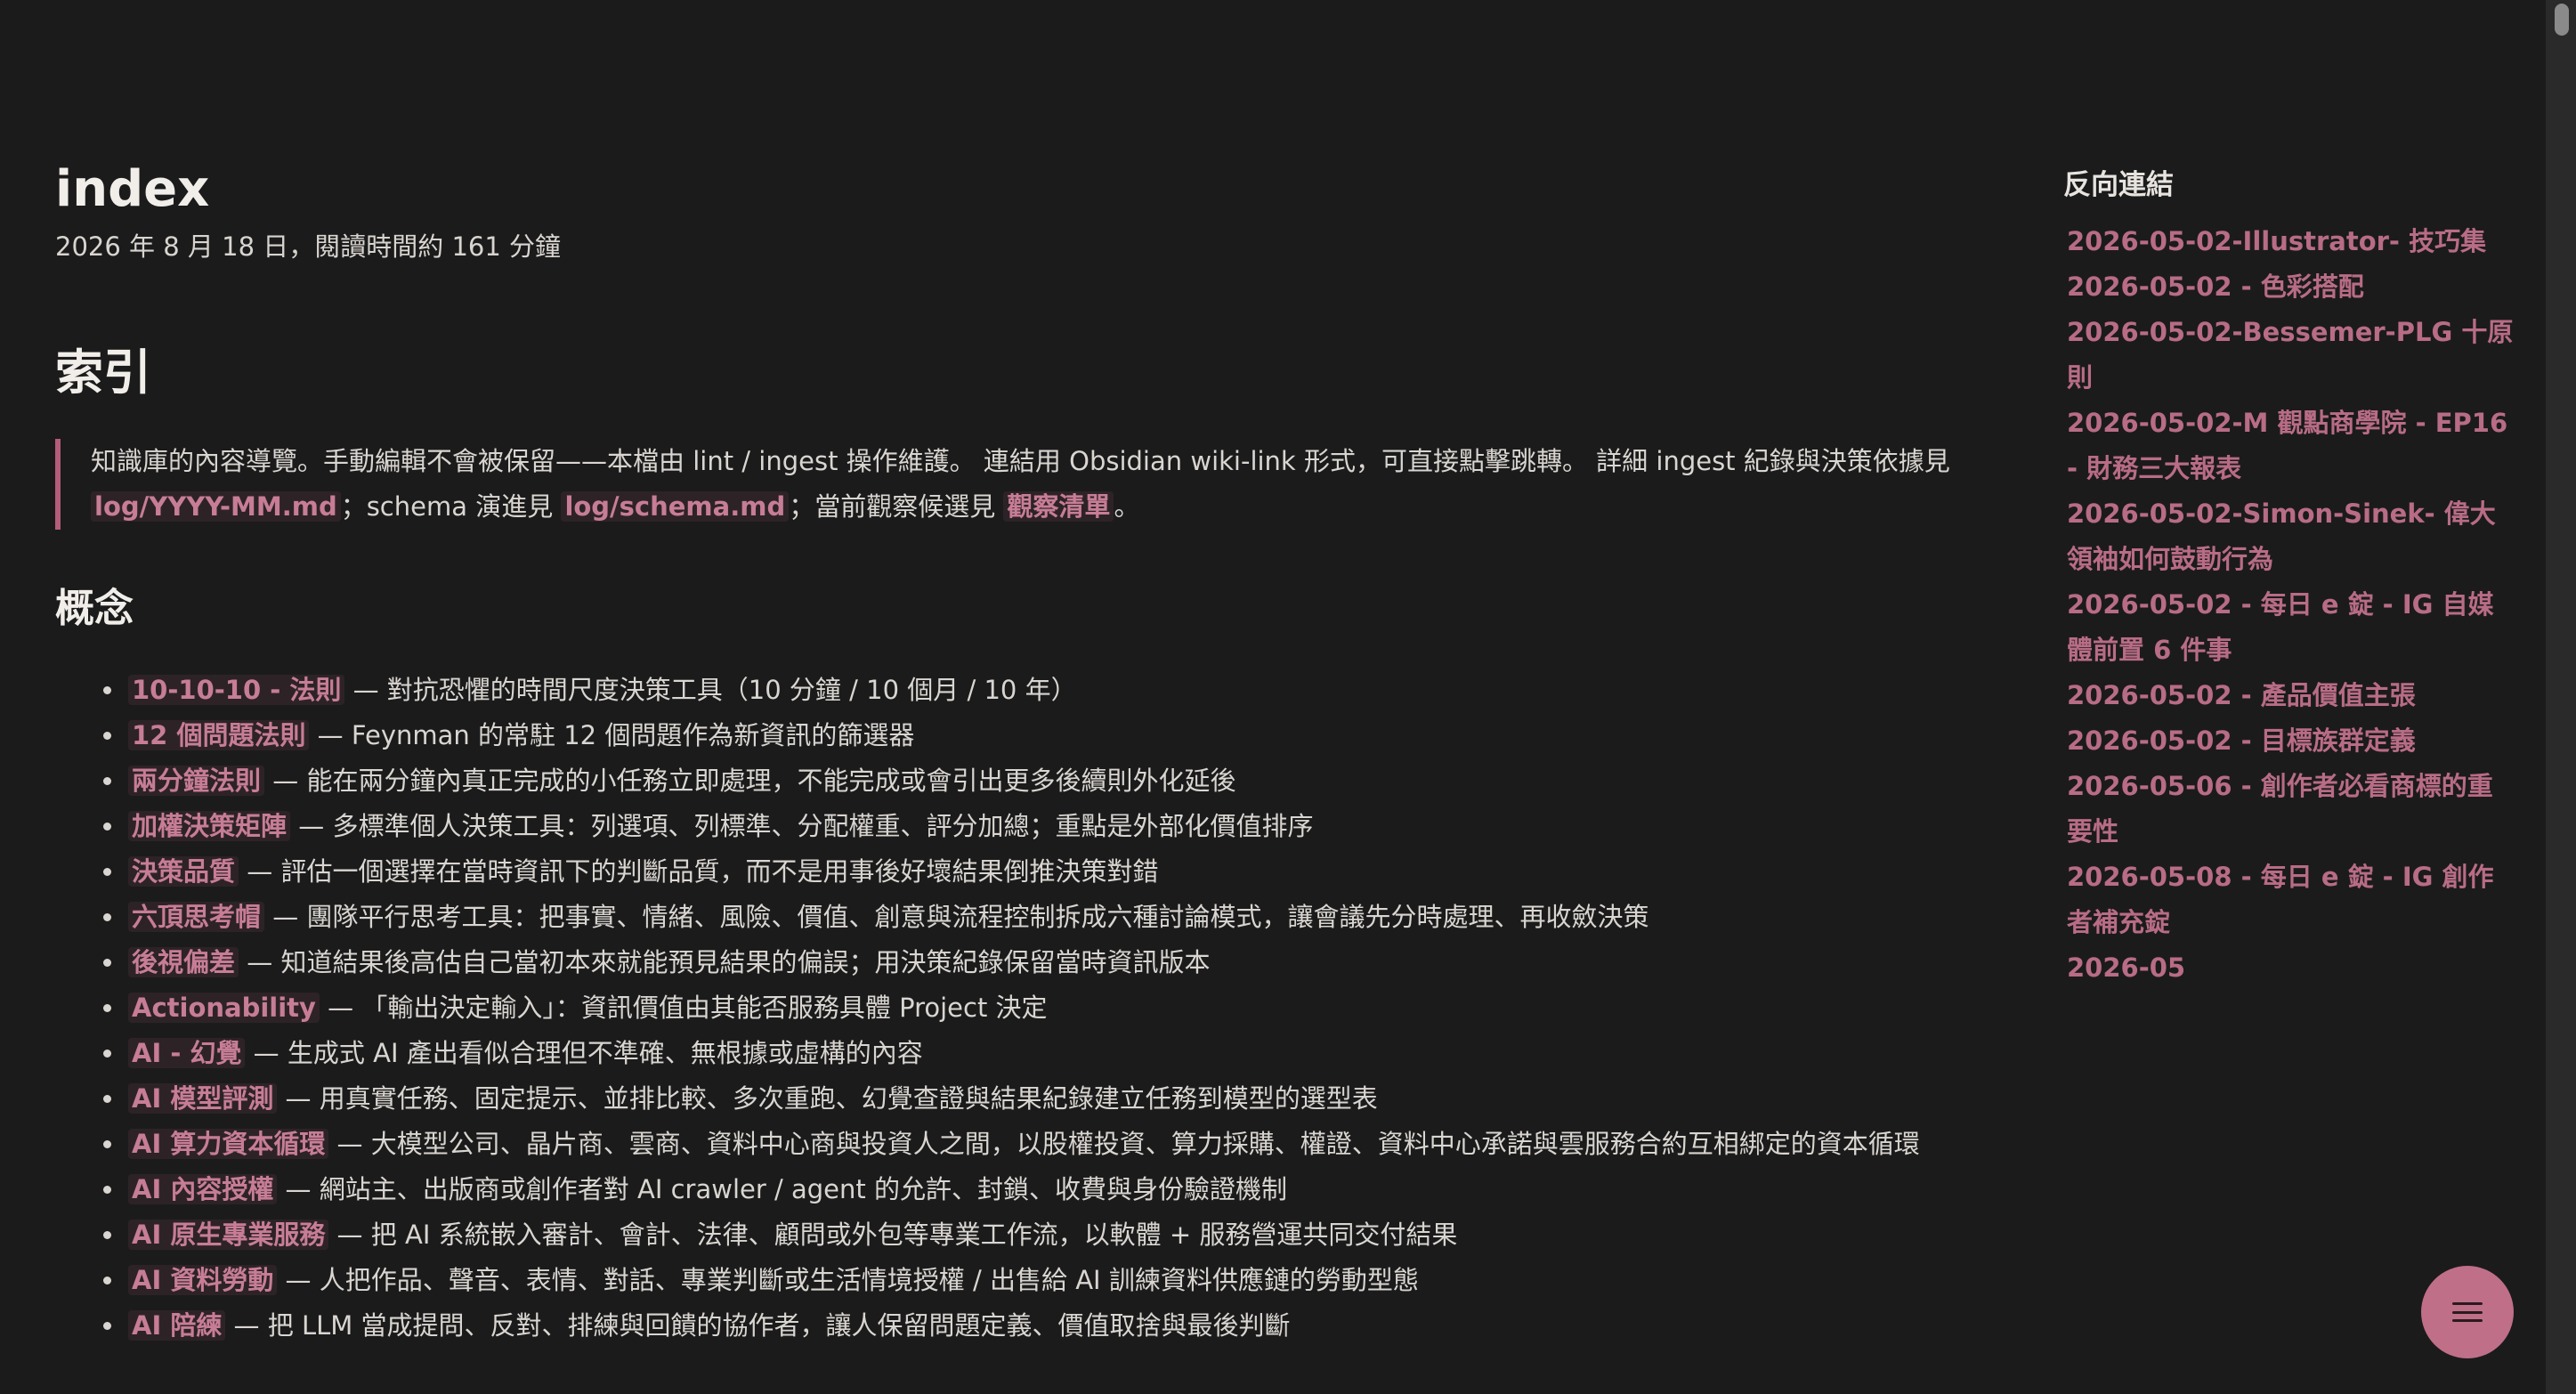  Describe the element at coordinates (2292, 900) in the screenshot. I see `backlink-item: 2026-05-08 - 每日 e 錠 - IG 創作者補充錠` at that location.